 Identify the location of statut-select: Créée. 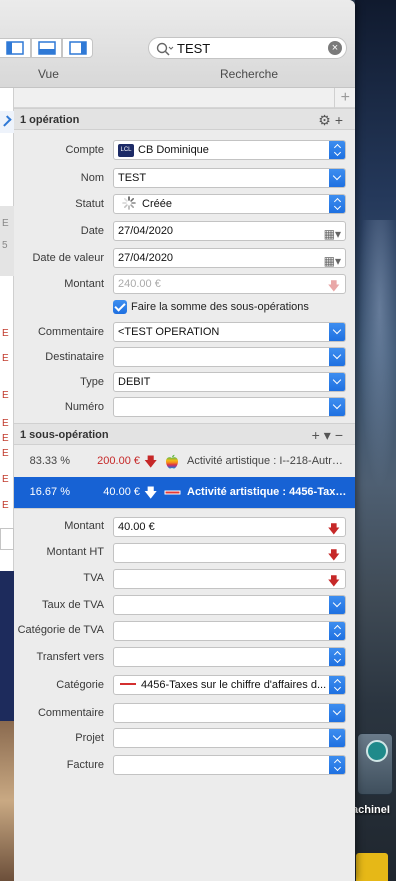
(229, 204).